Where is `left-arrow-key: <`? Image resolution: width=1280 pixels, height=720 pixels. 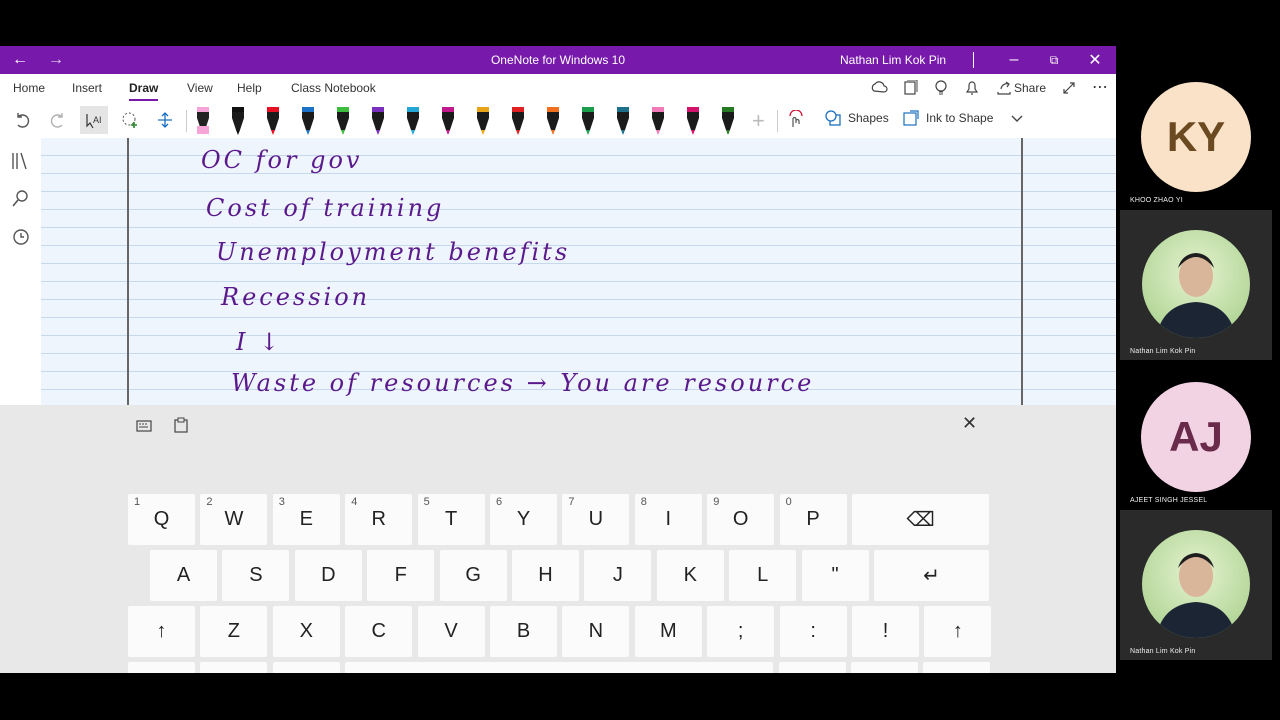 left-arrow-key: < is located at coordinates (812, 667).